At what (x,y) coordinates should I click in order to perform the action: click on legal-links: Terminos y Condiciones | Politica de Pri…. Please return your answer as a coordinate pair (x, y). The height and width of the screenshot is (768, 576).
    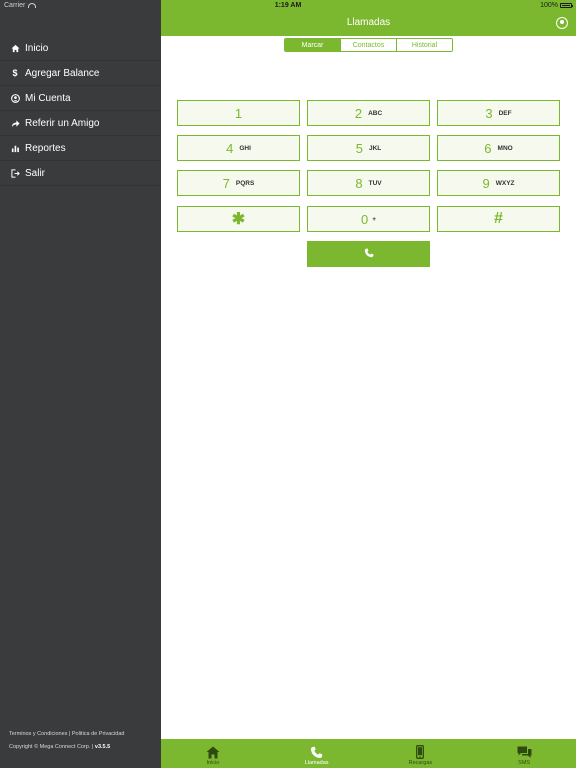
    Looking at the image, I should click on (66, 734).